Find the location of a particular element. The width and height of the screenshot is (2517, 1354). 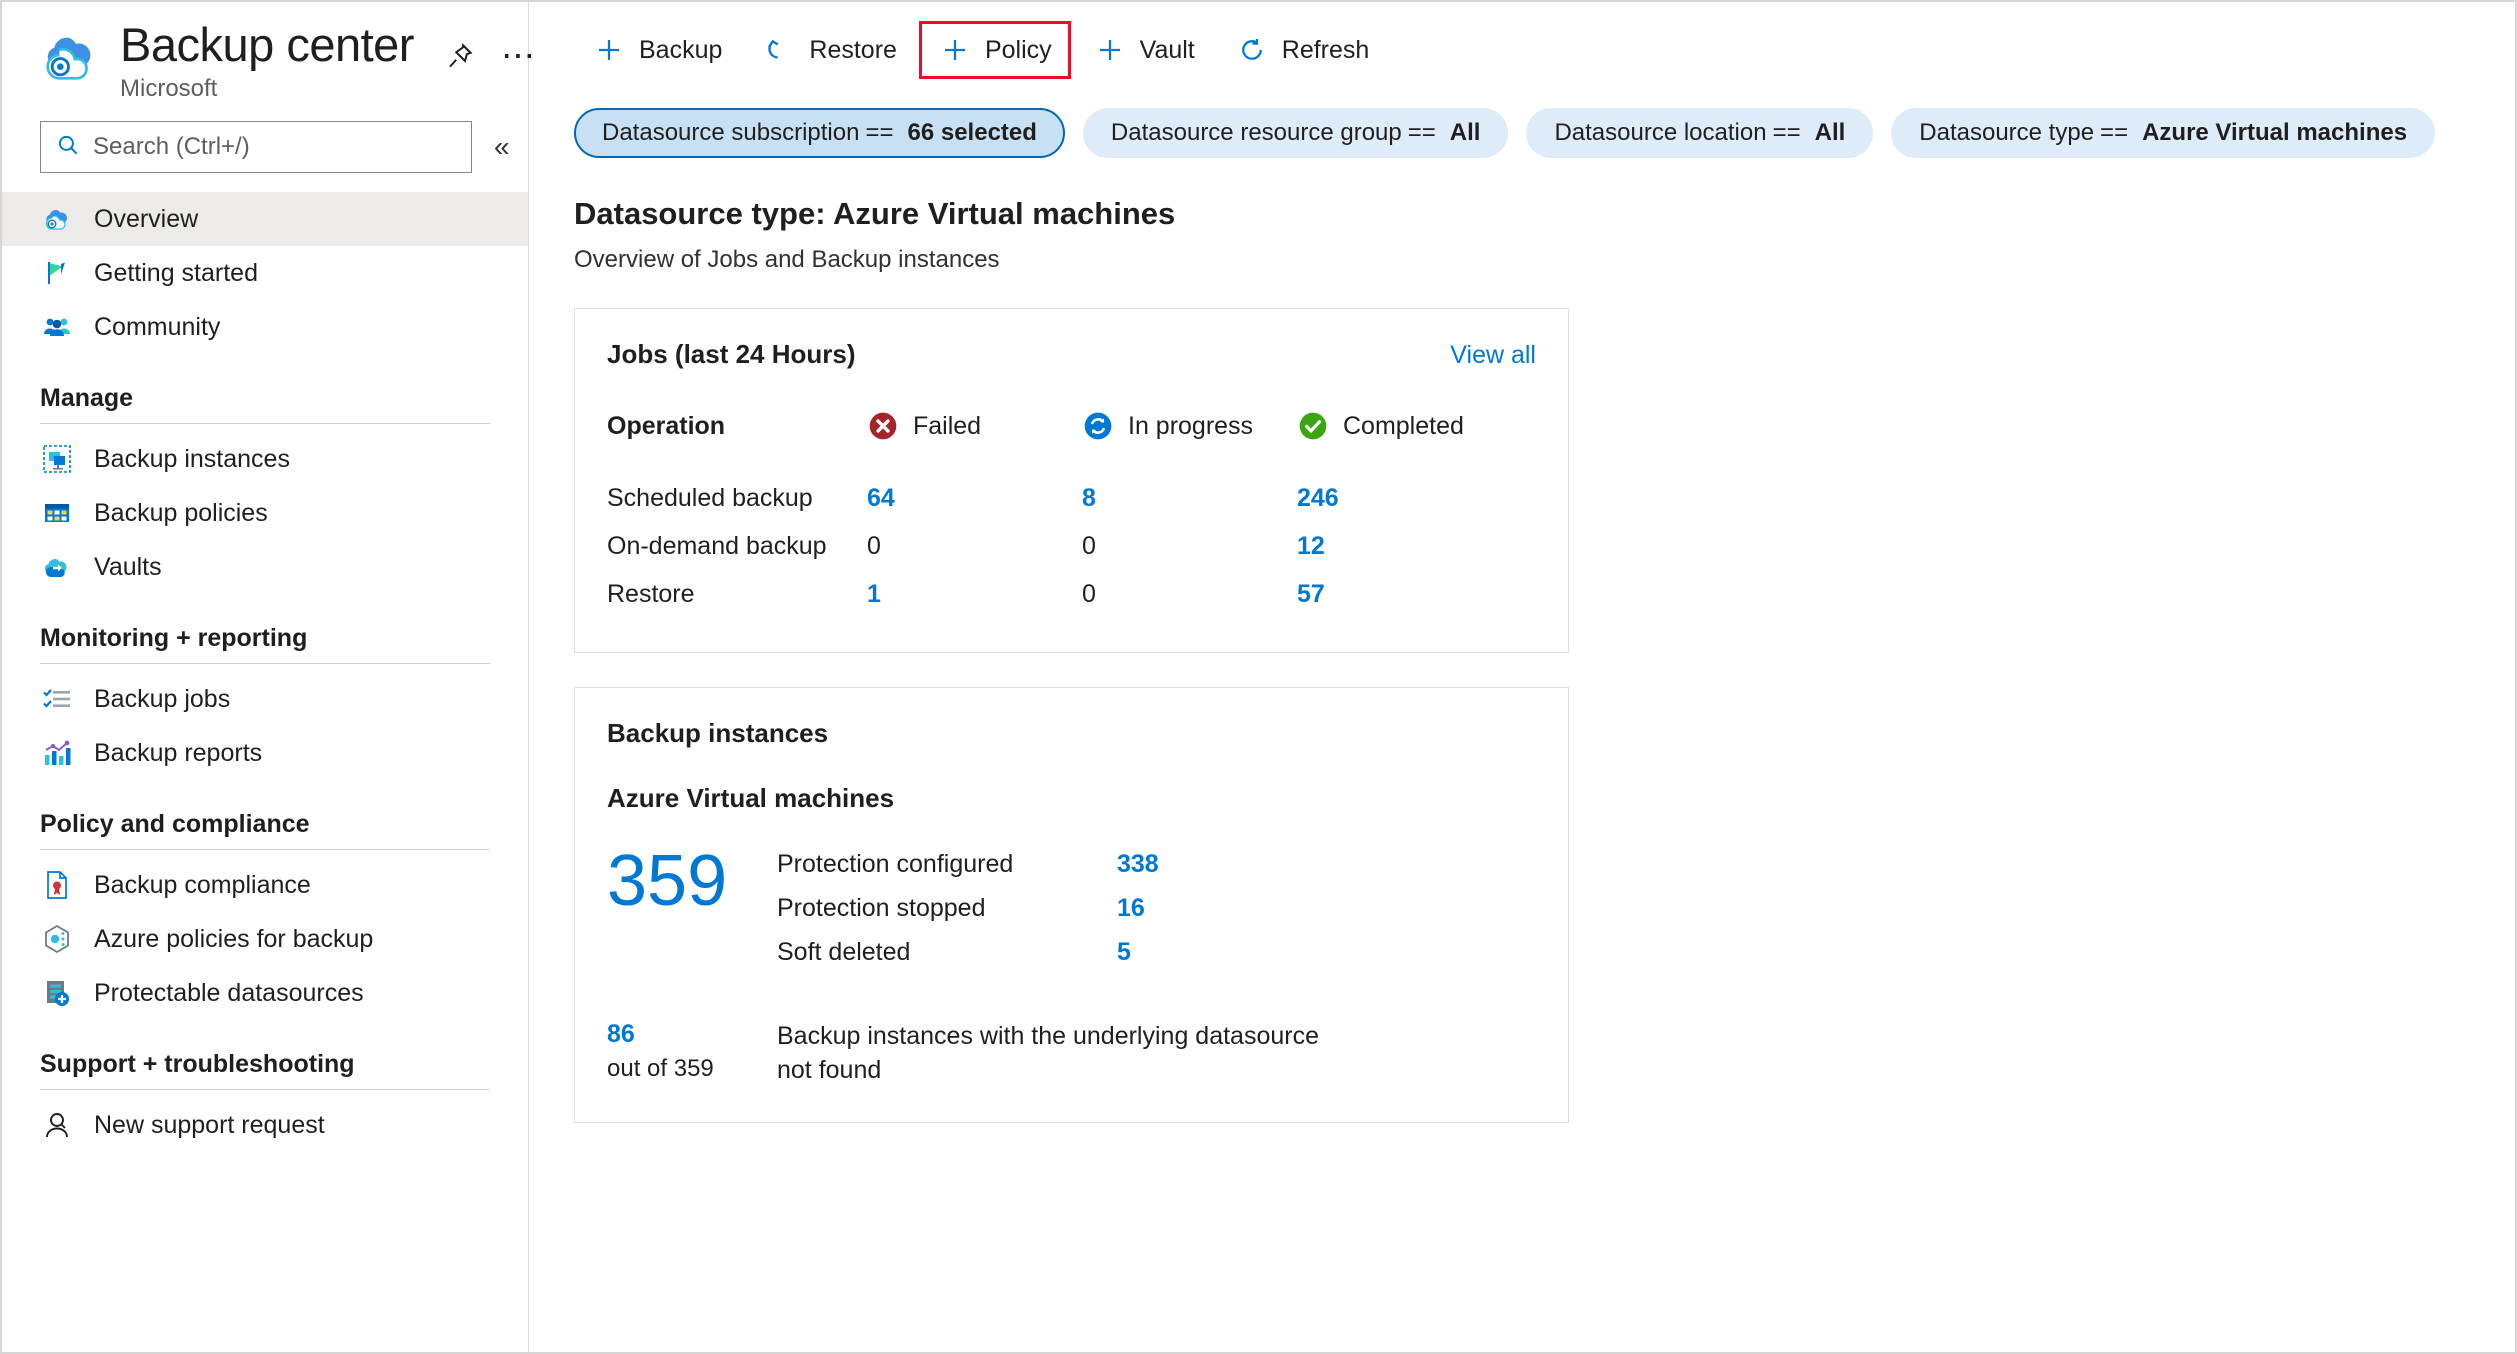

row-completed-count: 246 is located at coordinates (1404, 498).